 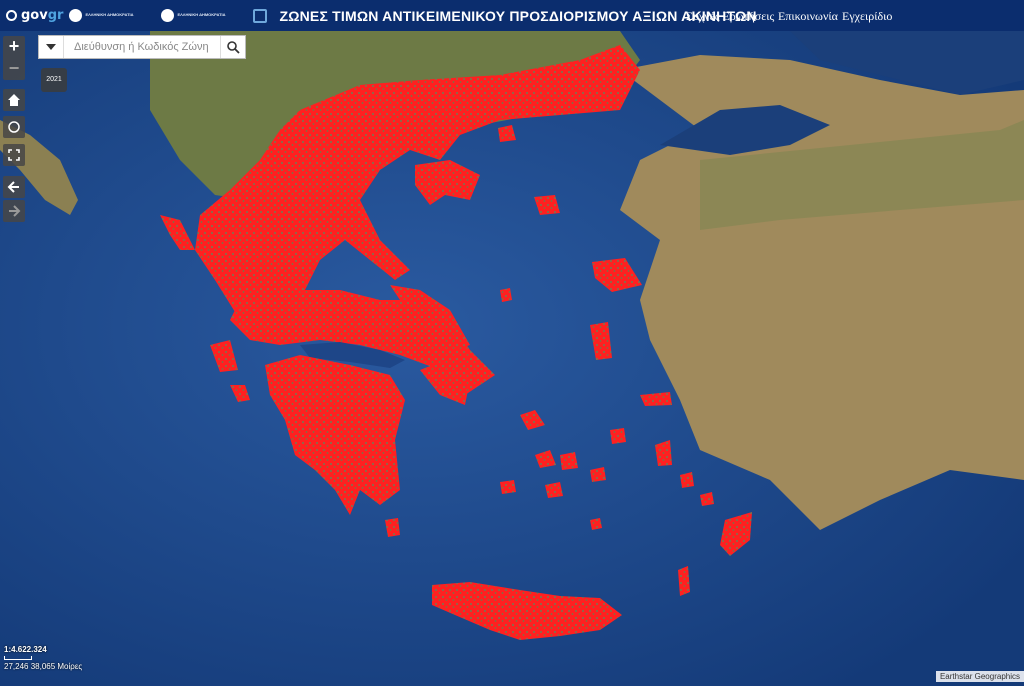 What do you see at coordinates (979, 676) in the screenshot?
I see `map-attribution: Earthstar Geographics` at bounding box center [979, 676].